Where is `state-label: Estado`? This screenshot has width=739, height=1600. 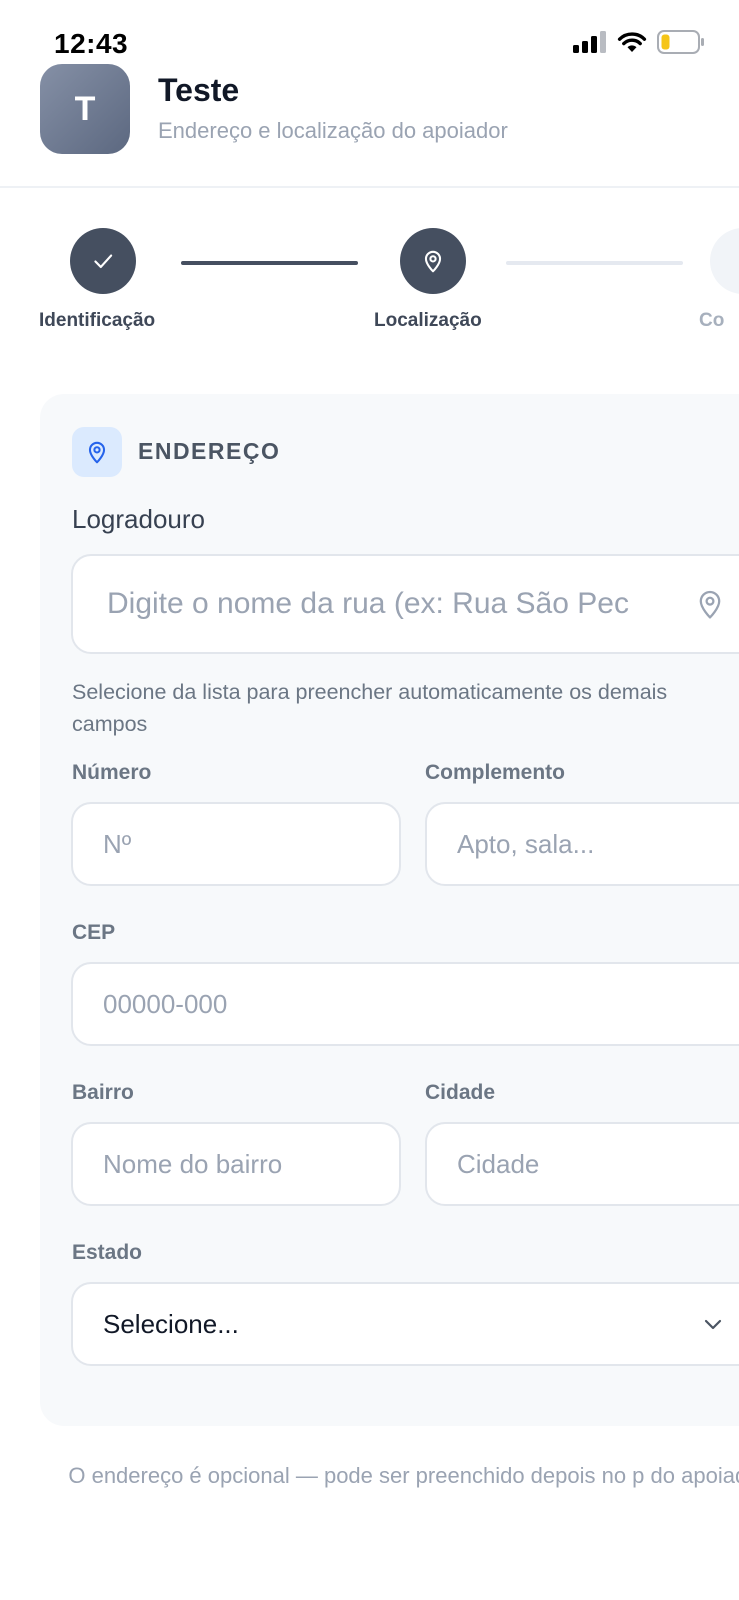 state-label: Estado is located at coordinates (107, 1252).